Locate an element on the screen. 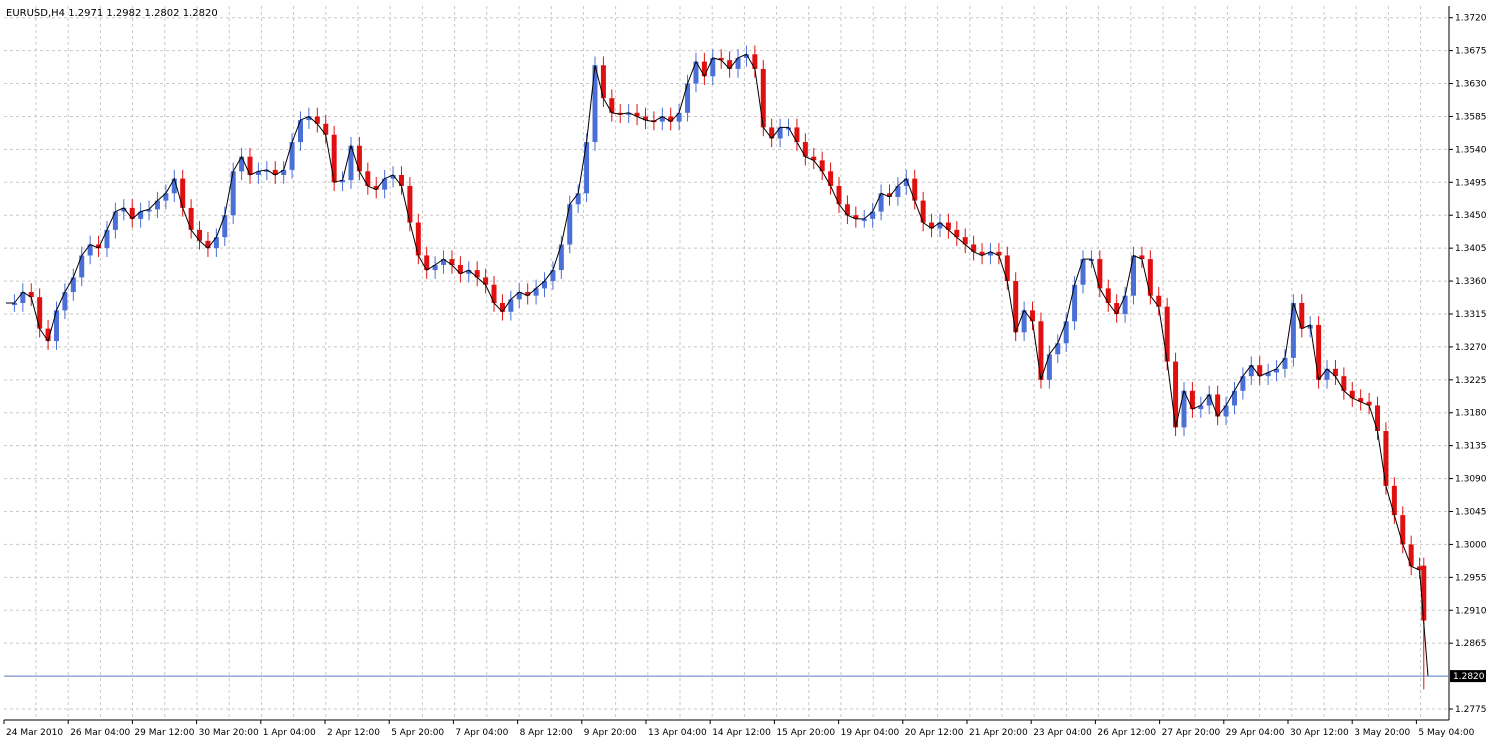 The height and width of the screenshot is (747, 1488). y-tick-label: 1.3225 is located at coordinates (1471, 381).